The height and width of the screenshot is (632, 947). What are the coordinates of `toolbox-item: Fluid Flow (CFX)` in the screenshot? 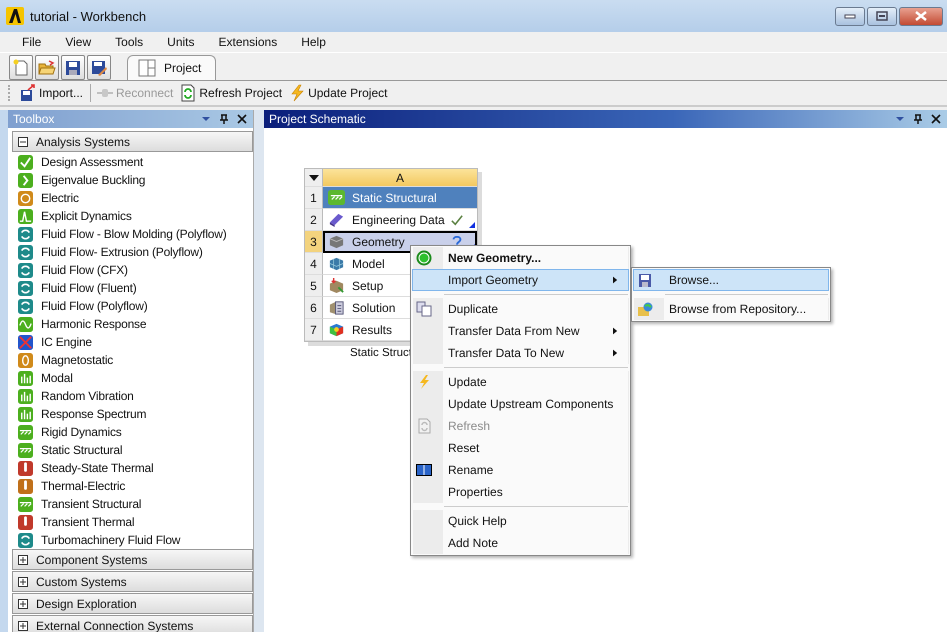 It's located at (132, 270).